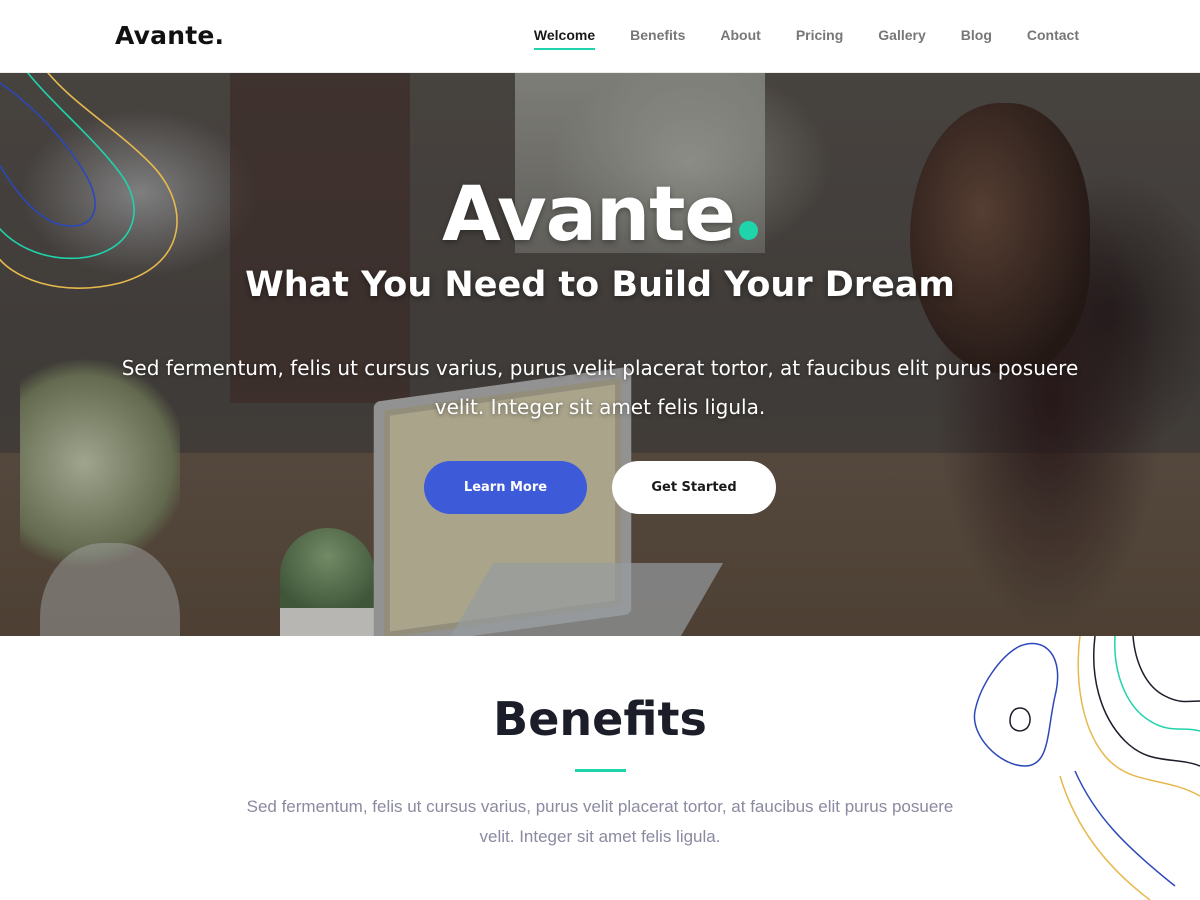 The height and width of the screenshot is (900, 1200). What do you see at coordinates (600, 285) in the screenshot?
I see `hero-subtitle: What You Need to Build Your Dream` at bounding box center [600, 285].